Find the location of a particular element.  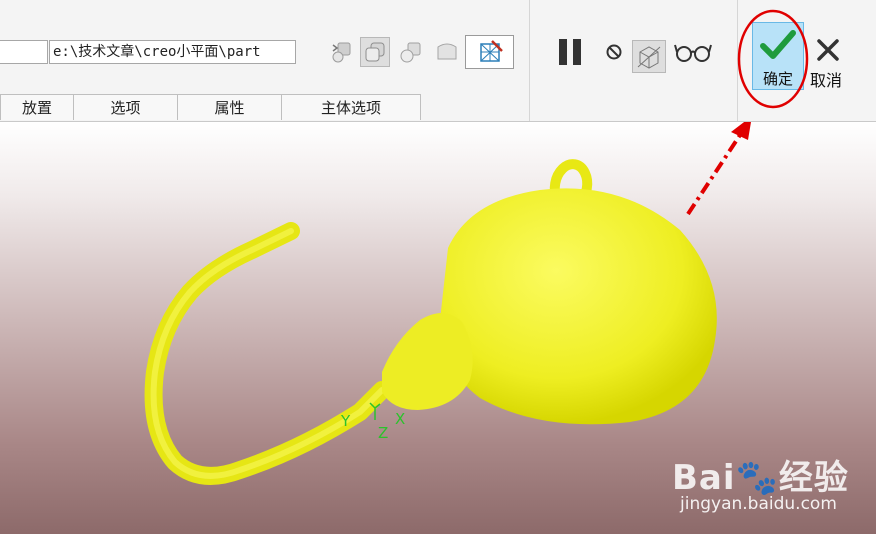

file-path-field: e:\技术文章\creo小平面\part is located at coordinates (172, 52).